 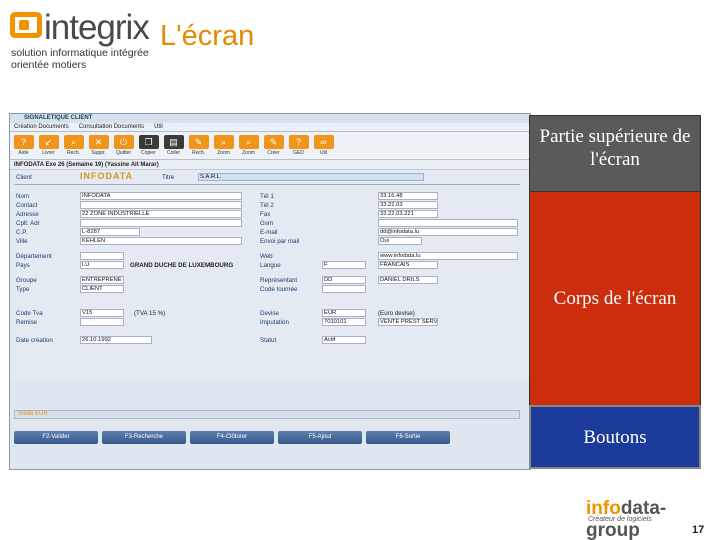 What do you see at coordinates (56, 437) in the screenshot?
I see `valider-button: F2-Valider` at bounding box center [56, 437].